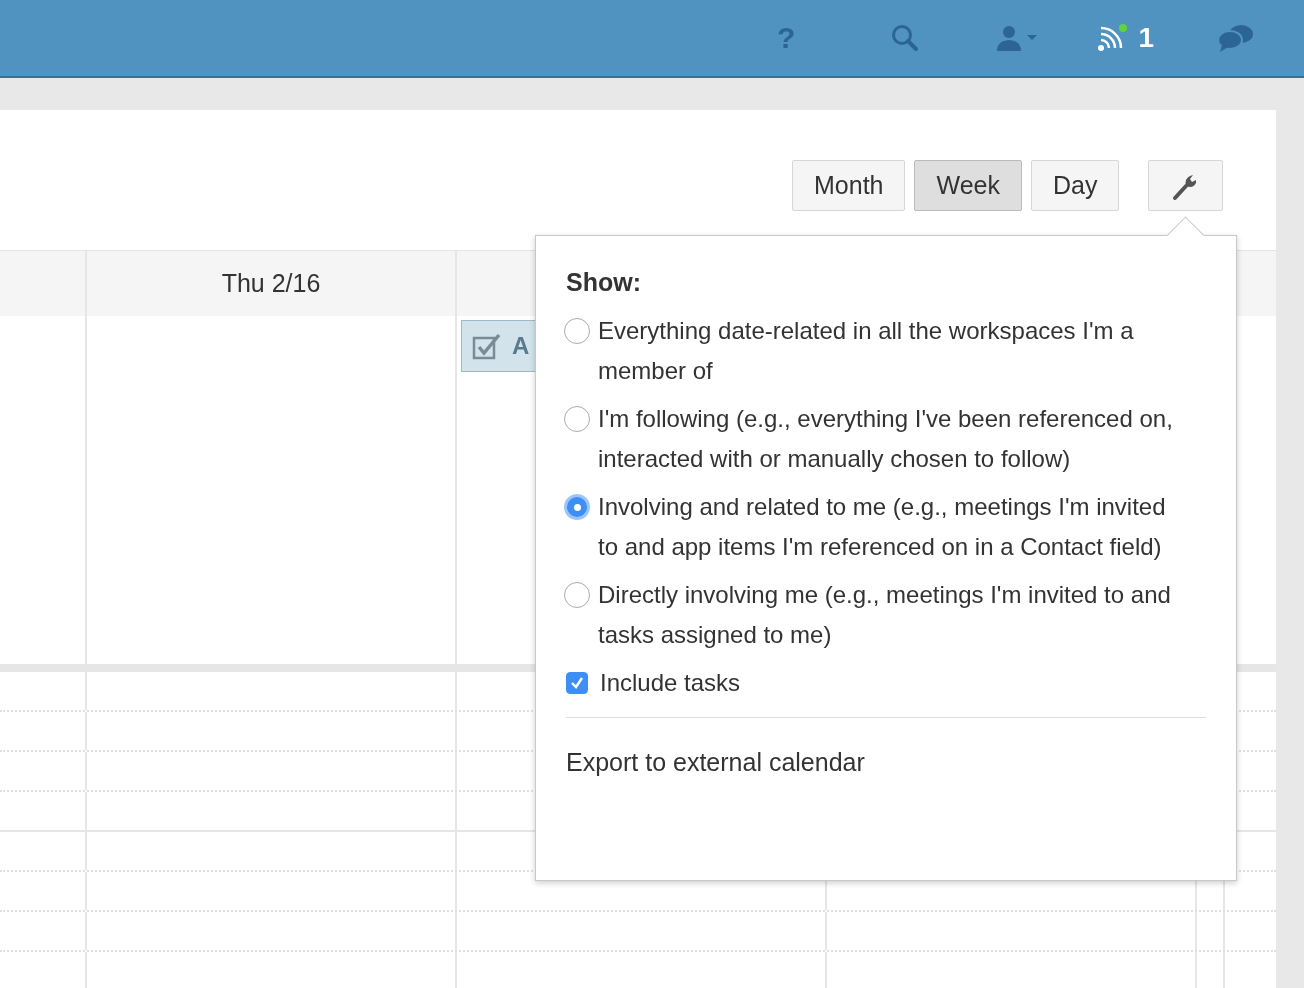 The height and width of the screenshot is (988, 1304). What do you see at coordinates (968, 185) in the screenshot?
I see `view-button: Week` at bounding box center [968, 185].